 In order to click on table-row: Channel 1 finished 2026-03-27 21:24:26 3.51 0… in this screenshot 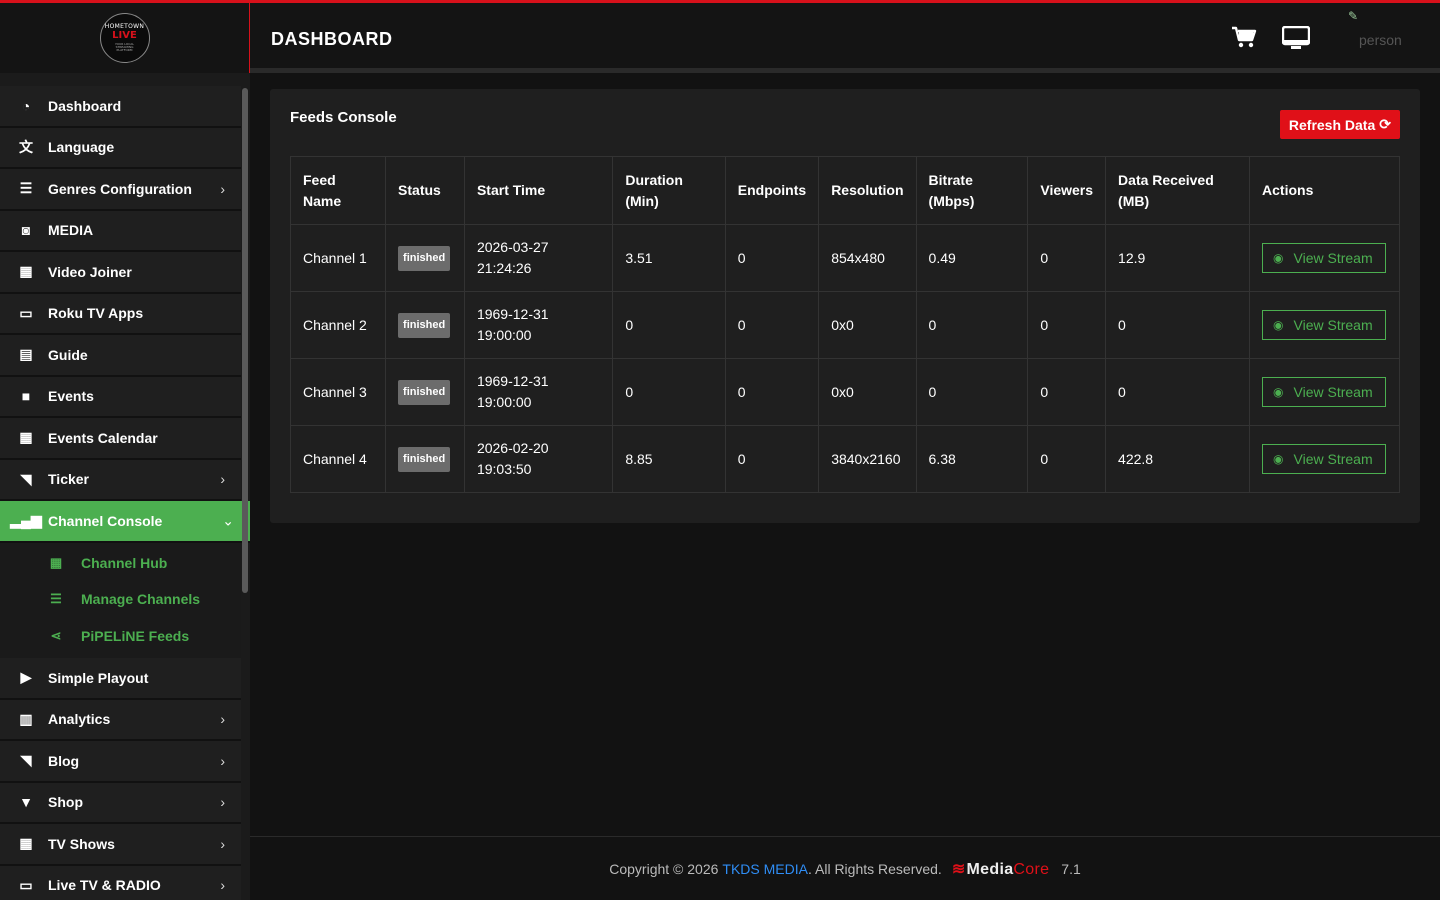, I will do `click(844, 258)`.